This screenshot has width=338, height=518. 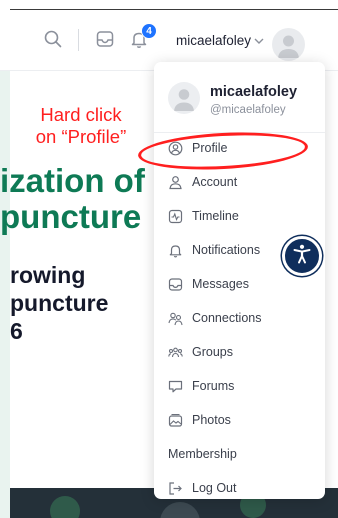 What do you see at coordinates (5, 294) in the screenshot?
I see `left-strip` at bounding box center [5, 294].